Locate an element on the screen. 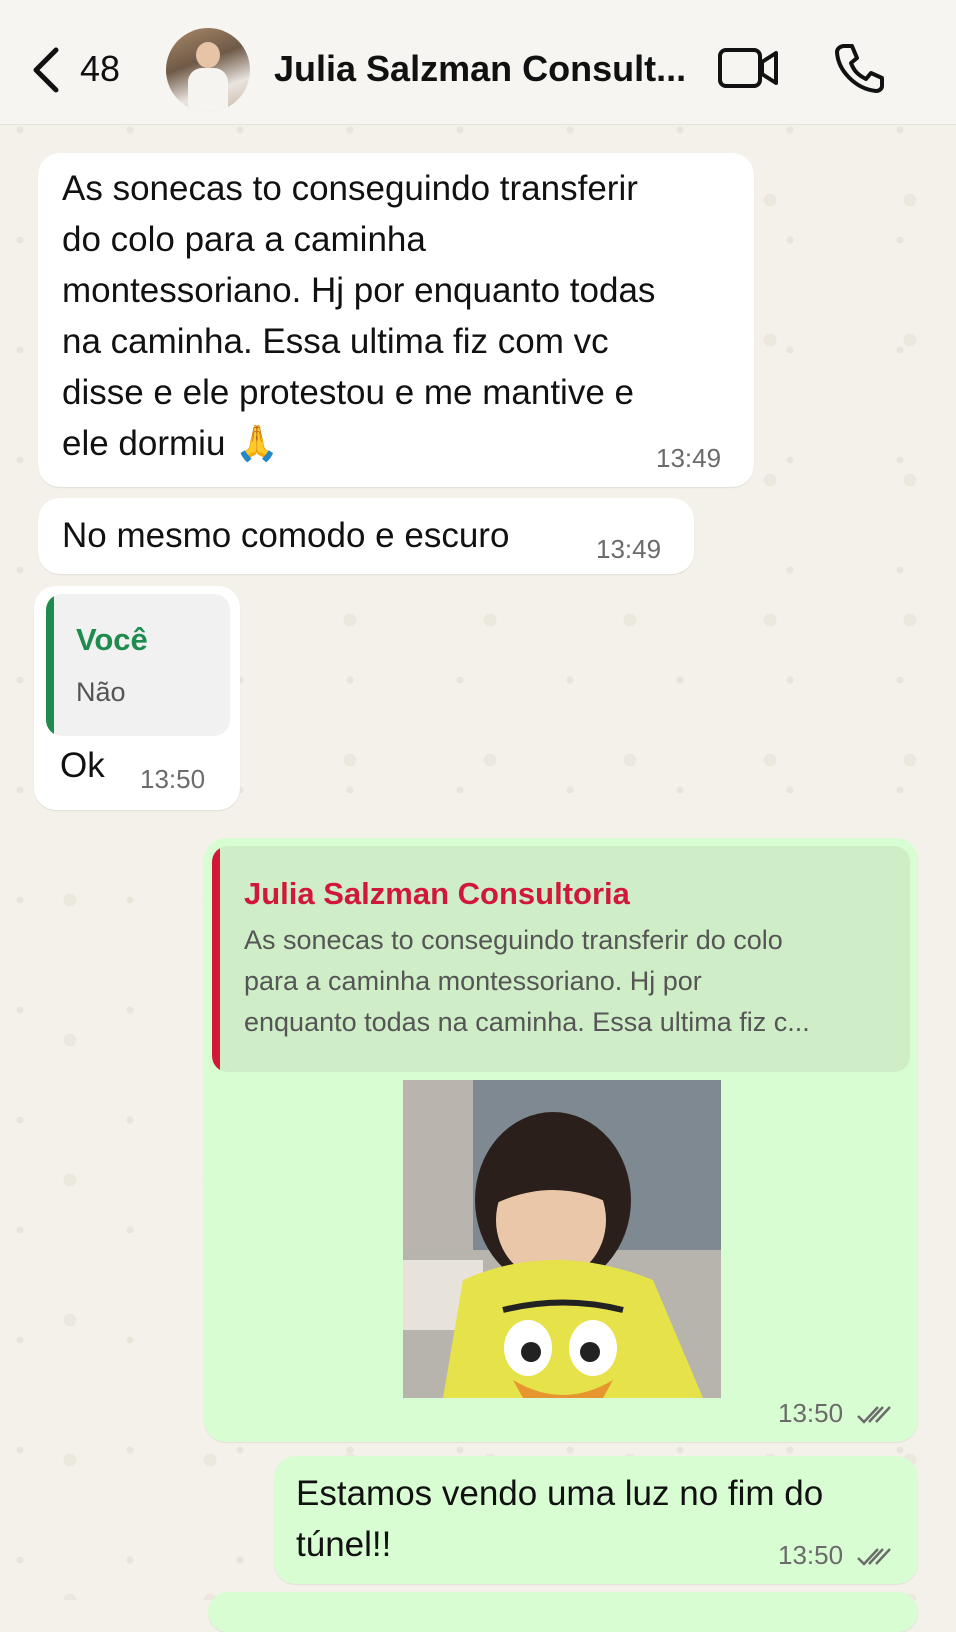 Image resolution: width=956 pixels, height=1632 pixels. video-call-icon is located at coordinates (749, 68).